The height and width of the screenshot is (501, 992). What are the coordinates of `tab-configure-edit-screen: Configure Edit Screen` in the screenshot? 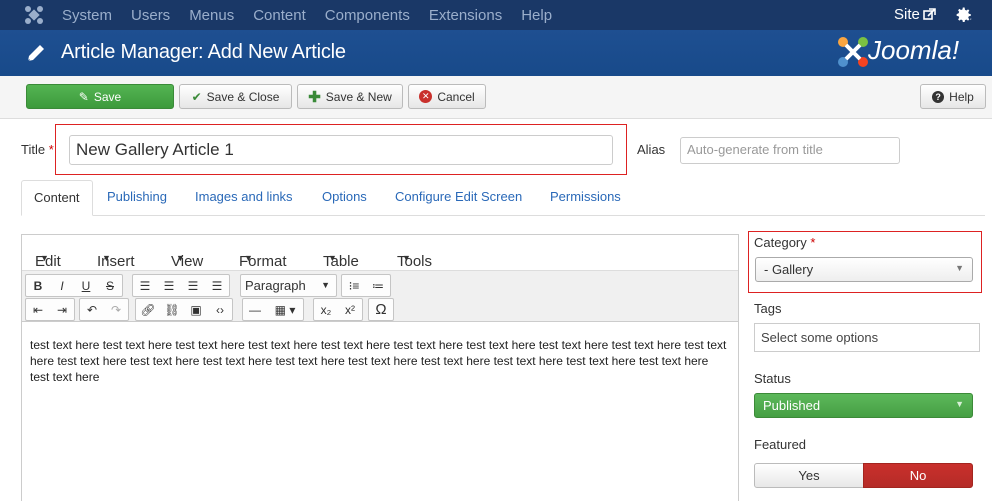 It's located at (458, 198).